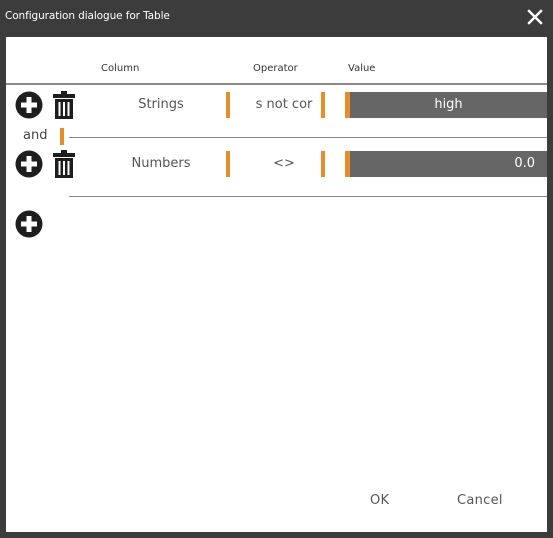 This screenshot has width=553, height=538. I want to click on value-input: 0.0, so click(446, 164).